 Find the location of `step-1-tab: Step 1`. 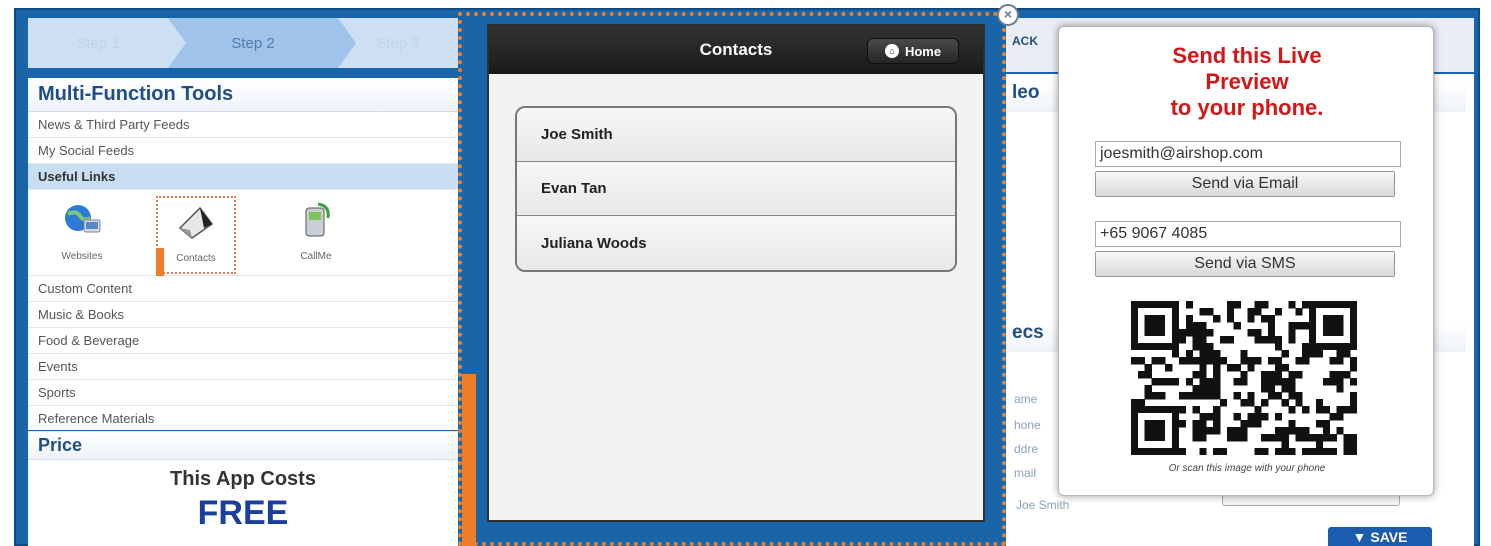

step-1-tab: Step 1 is located at coordinates (98, 43).